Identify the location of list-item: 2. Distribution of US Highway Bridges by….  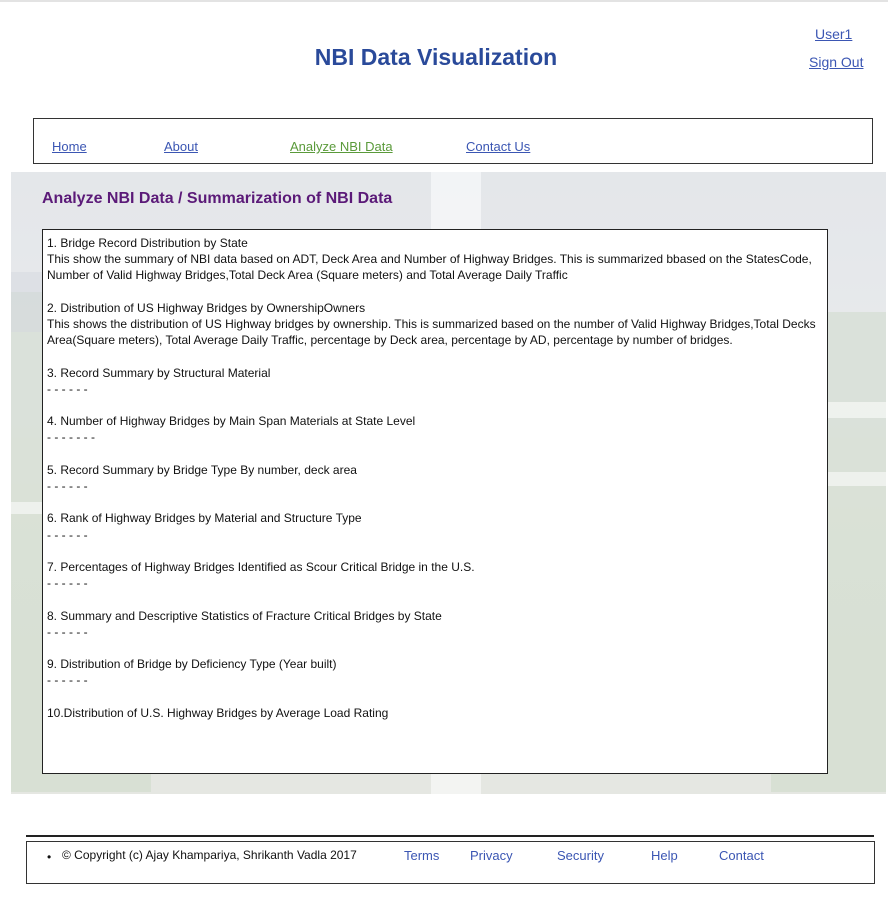
(435, 324).